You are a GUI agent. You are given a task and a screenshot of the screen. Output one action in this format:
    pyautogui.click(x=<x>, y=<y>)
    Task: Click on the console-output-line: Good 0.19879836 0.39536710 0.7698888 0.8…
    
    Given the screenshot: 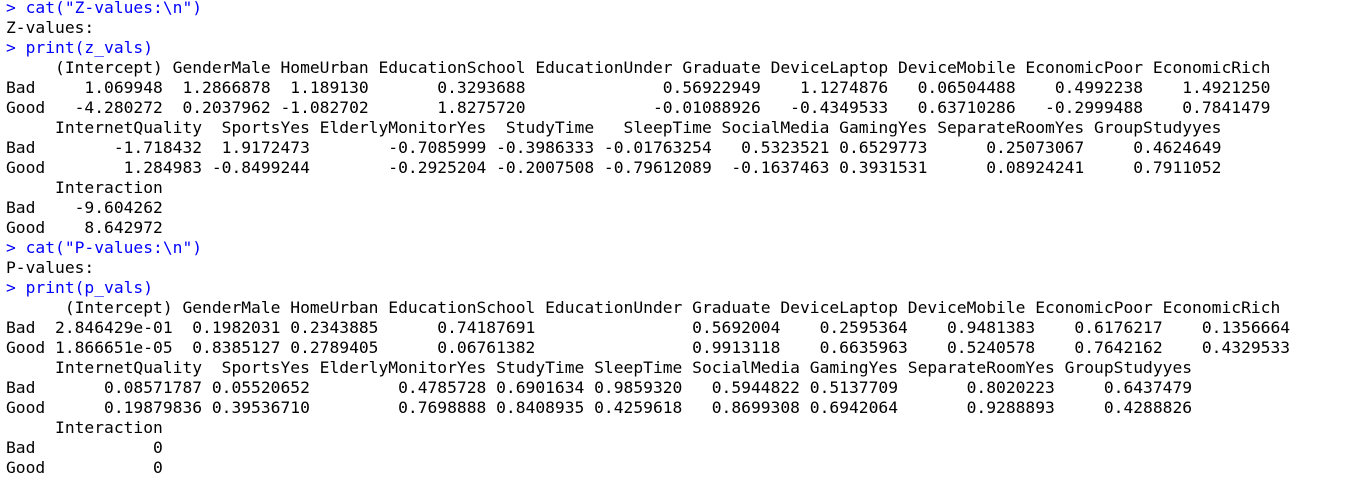 What is the action you would take?
    pyautogui.click(x=599, y=407)
    